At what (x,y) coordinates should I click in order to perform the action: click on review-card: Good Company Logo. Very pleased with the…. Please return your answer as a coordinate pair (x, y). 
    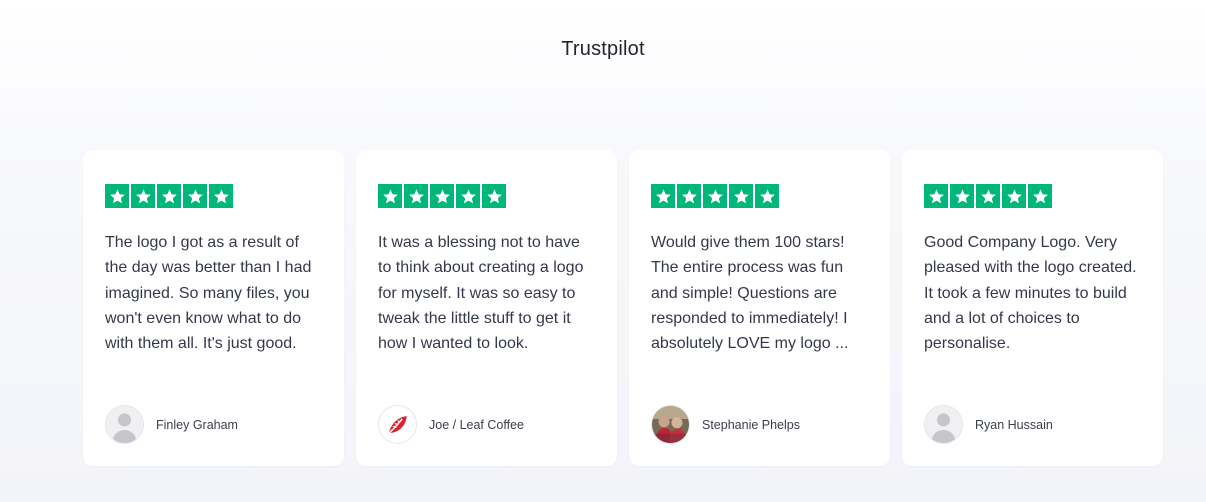
    Looking at the image, I should click on (1032, 308).